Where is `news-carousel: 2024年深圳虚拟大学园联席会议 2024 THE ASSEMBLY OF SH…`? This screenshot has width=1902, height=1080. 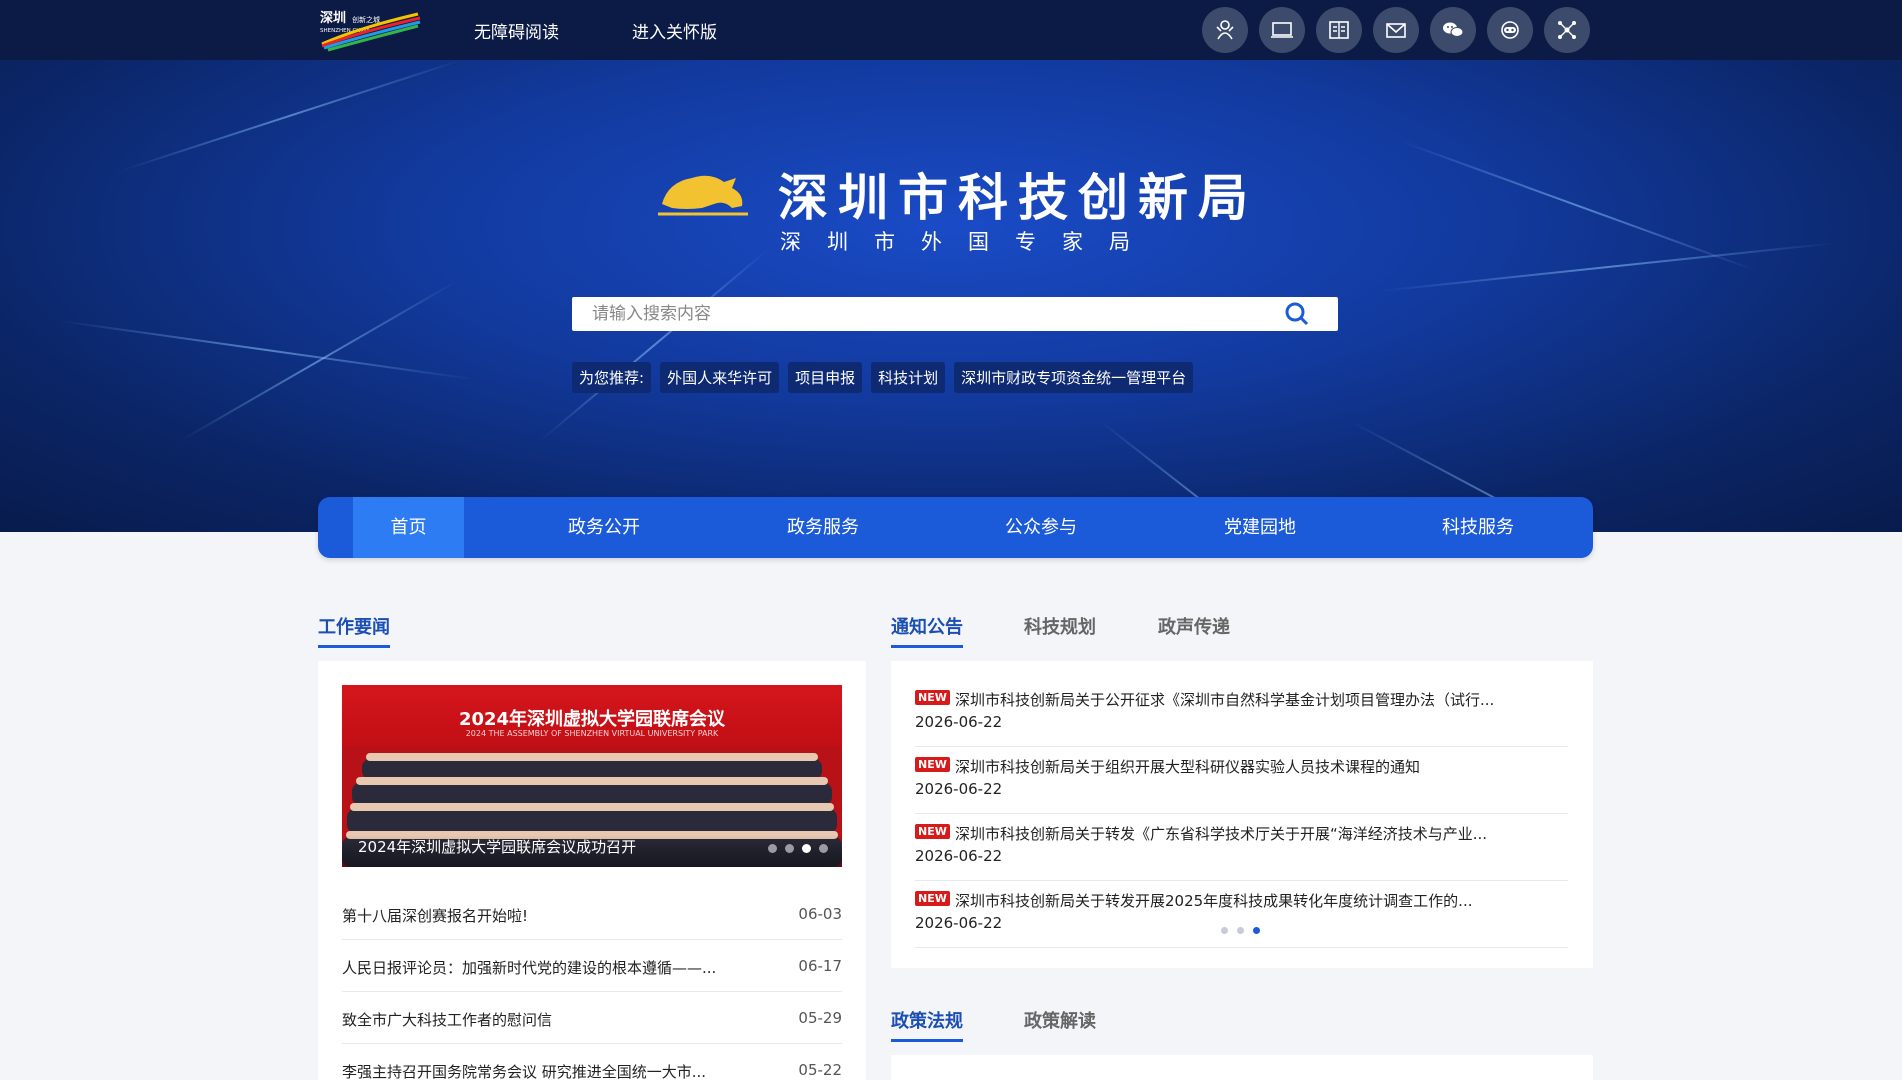
news-carousel: 2024年深圳虚拟大学园联席会议 2024 THE ASSEMBLY OF SH… is located at coordinates (592, 776).